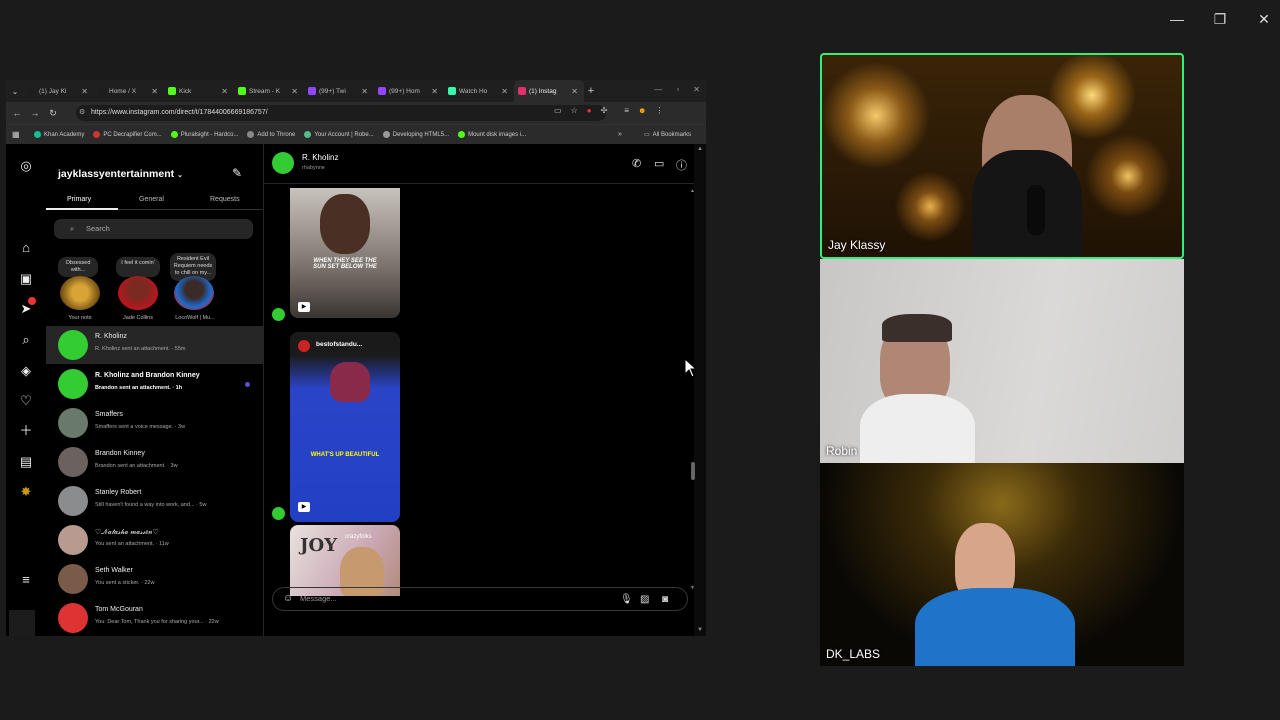 This screenshot has height=720, width=1280. What do you see at coordinates (225, 199) in the screenshot?
I see `tab-requests: Requests` at bounding box center [225, 199].